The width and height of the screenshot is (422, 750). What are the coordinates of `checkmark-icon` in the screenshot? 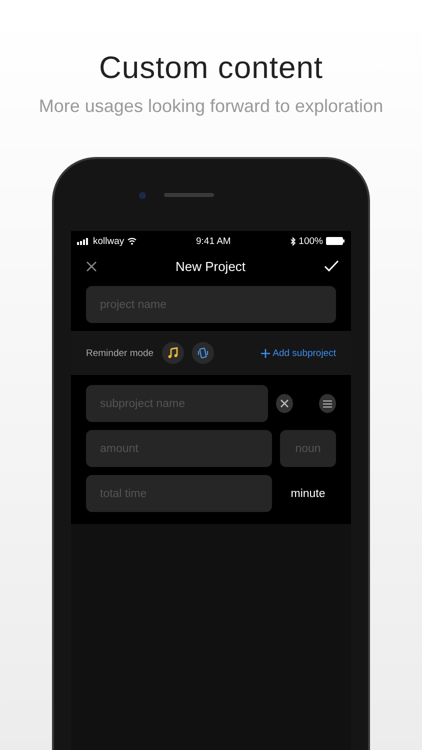 It's located at (331, 266).